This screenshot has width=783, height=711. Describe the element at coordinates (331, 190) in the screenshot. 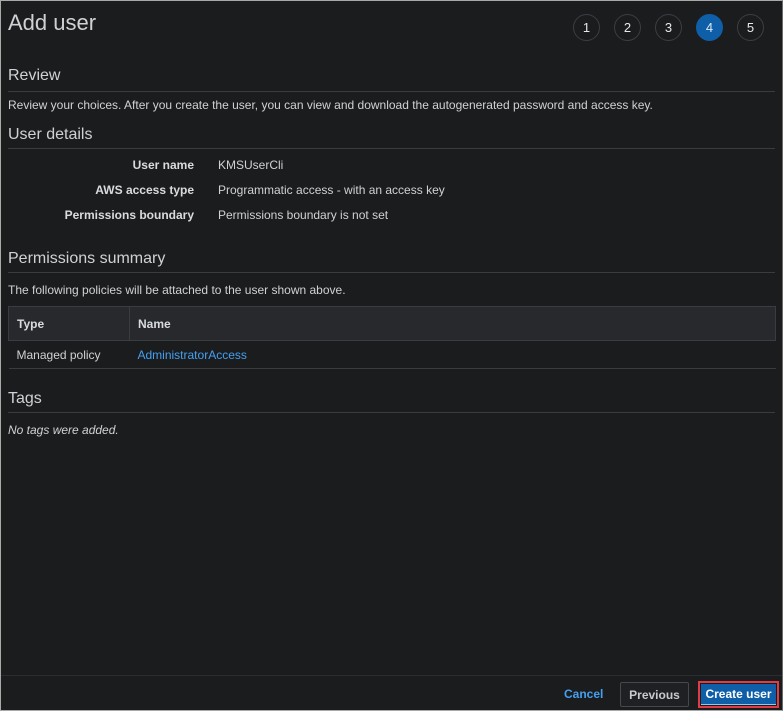

I see `access-type-value: Programmatic access - with an access key` at that location.